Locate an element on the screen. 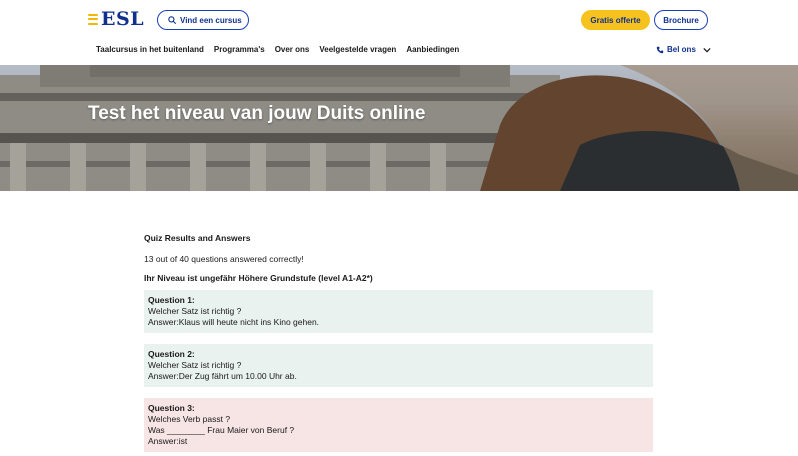  nav-item-programs: Programma's is located at coordinates (239, 49).